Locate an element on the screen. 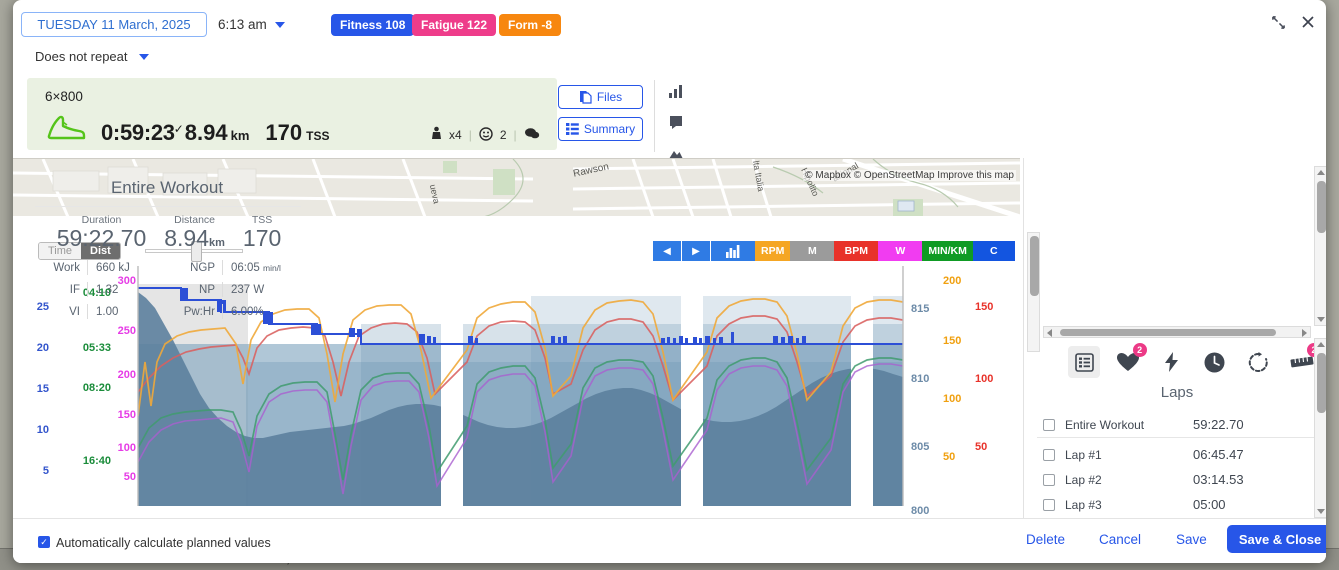 The height and width of the screenshot is (570, 1339). svg-text: 50 is located at coordinates (130, 477).